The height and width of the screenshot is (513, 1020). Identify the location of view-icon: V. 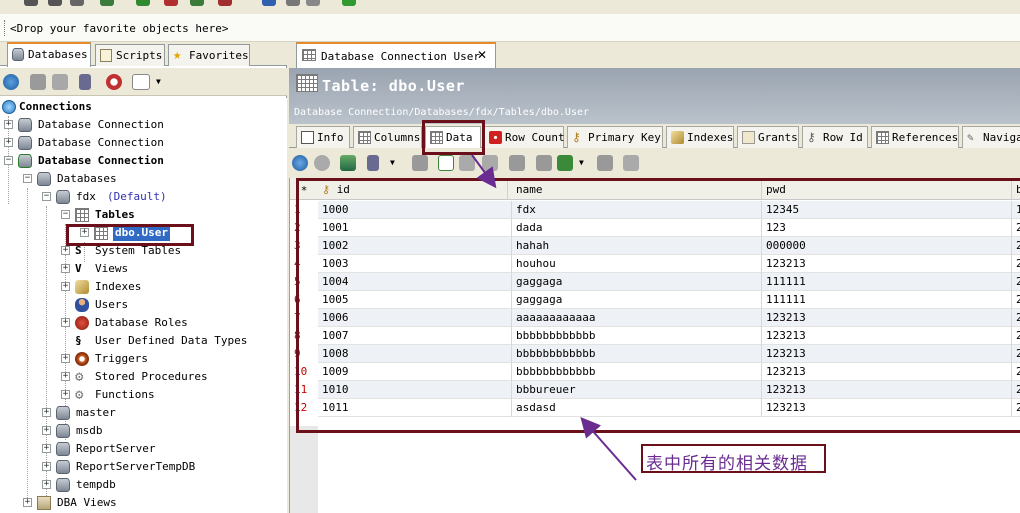
(78, 268).